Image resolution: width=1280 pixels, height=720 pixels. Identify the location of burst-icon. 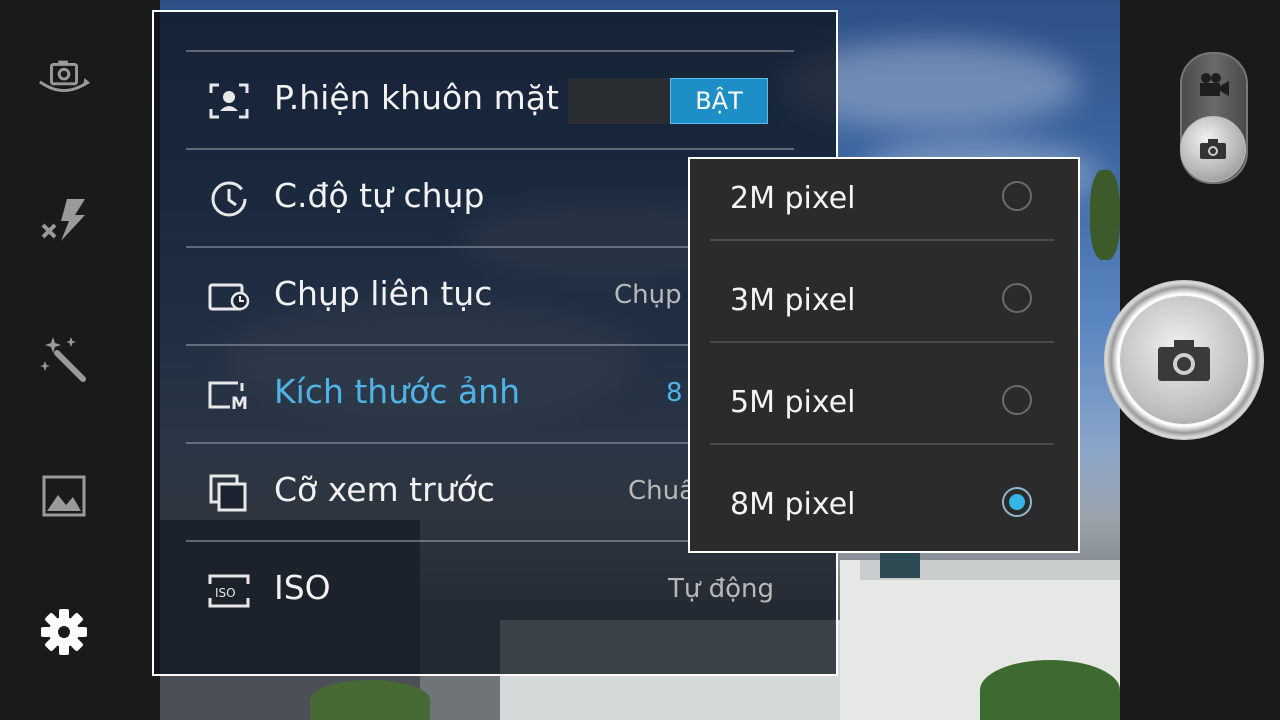
(229, 297).